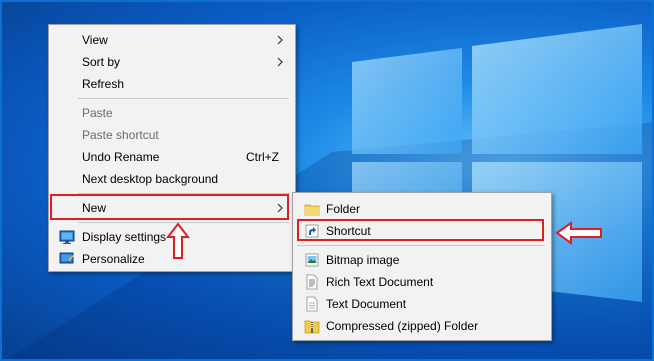 The width and height of the screenshot is (654, 361). I want to click on menu-item-label: Undo Rename, so click(121, 157).